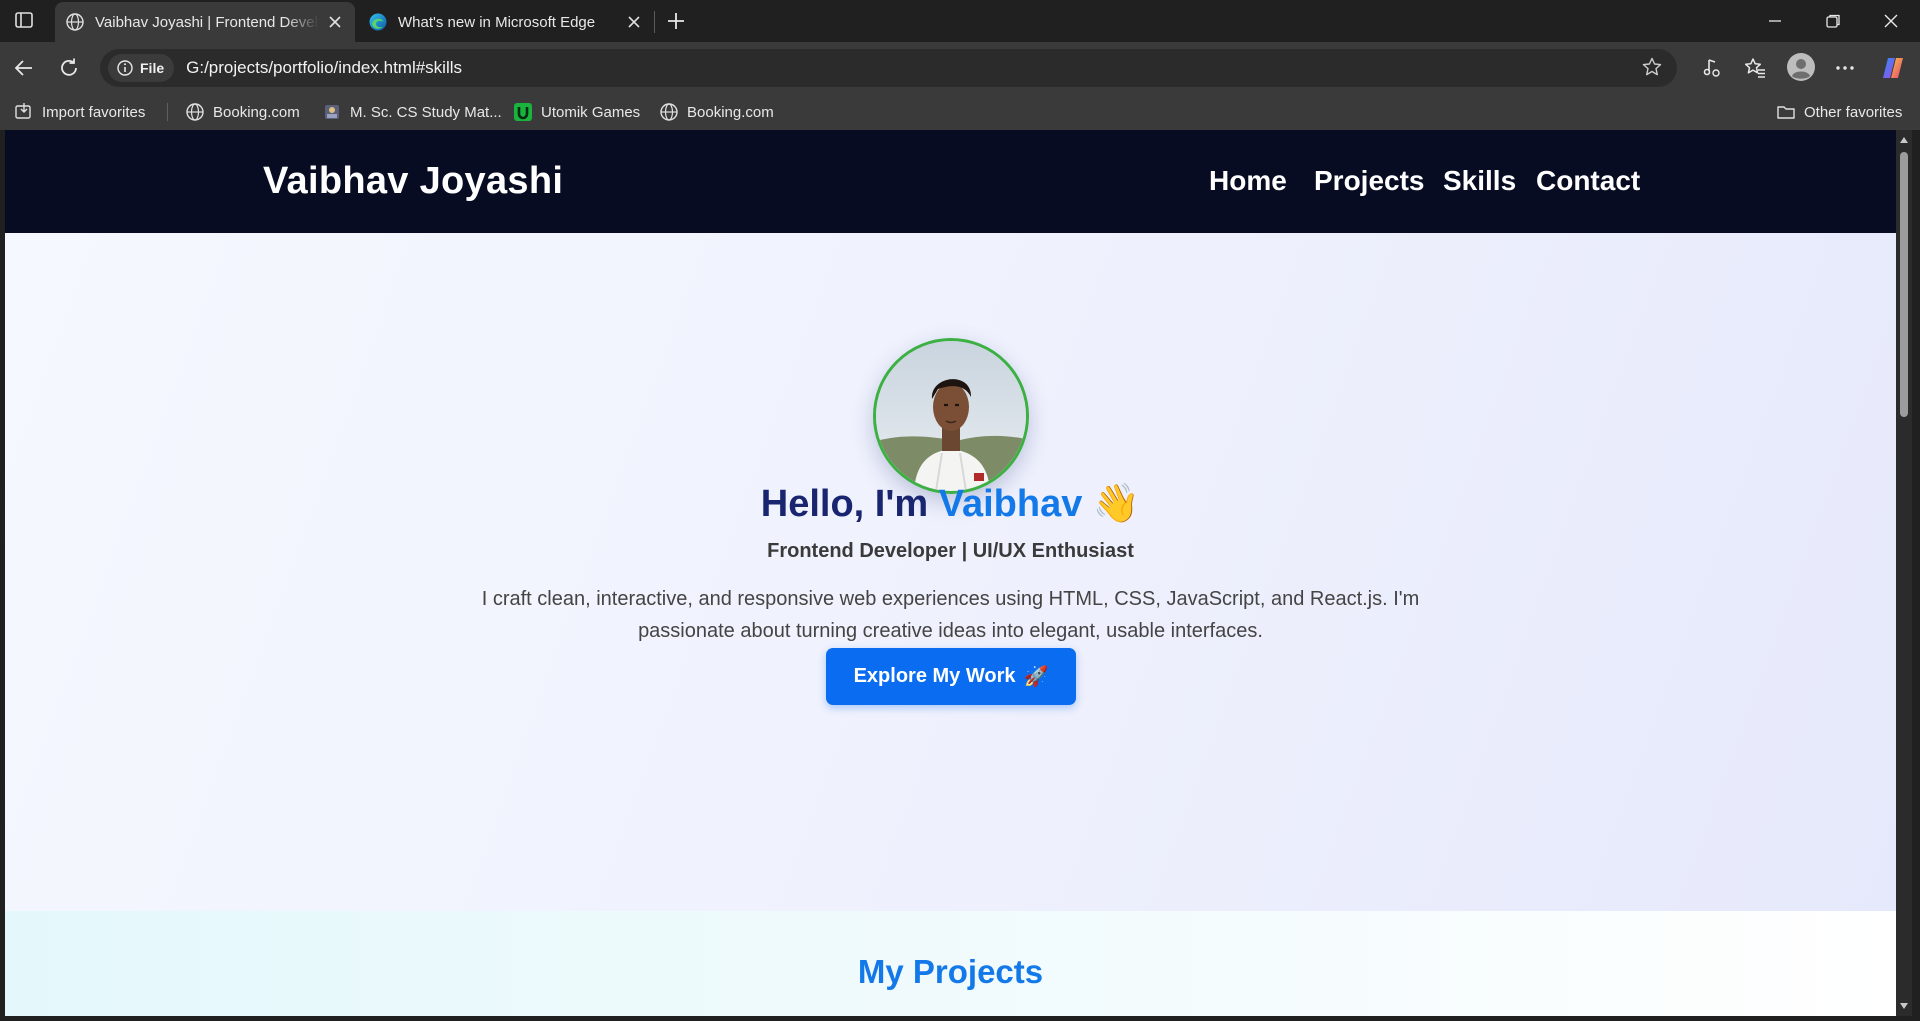 This screenshot has height=1021, width=1920. What do you see at coordinates (24, 20) in the screenshot?
I see `sidebar-toggle-icon` at bounding box center [24, 20].